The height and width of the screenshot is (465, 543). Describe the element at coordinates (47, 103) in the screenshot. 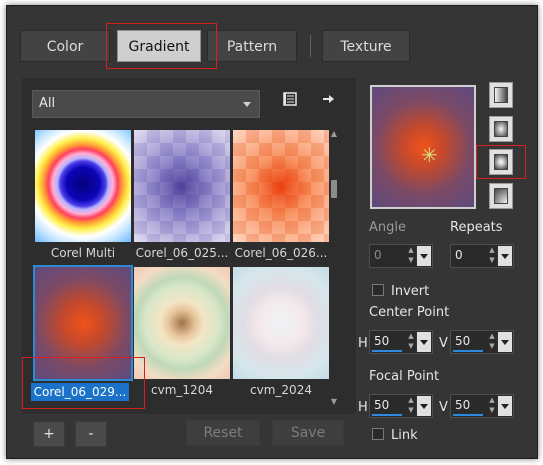

I see `category-select-value: All` at that location.